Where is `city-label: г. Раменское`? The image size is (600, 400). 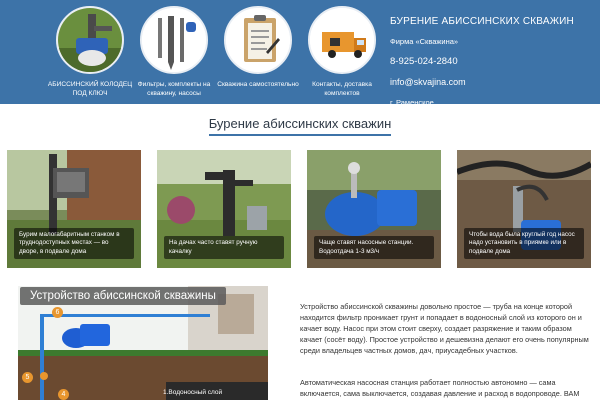 city-label: г. Раменское is located at coordinates (412, 102).